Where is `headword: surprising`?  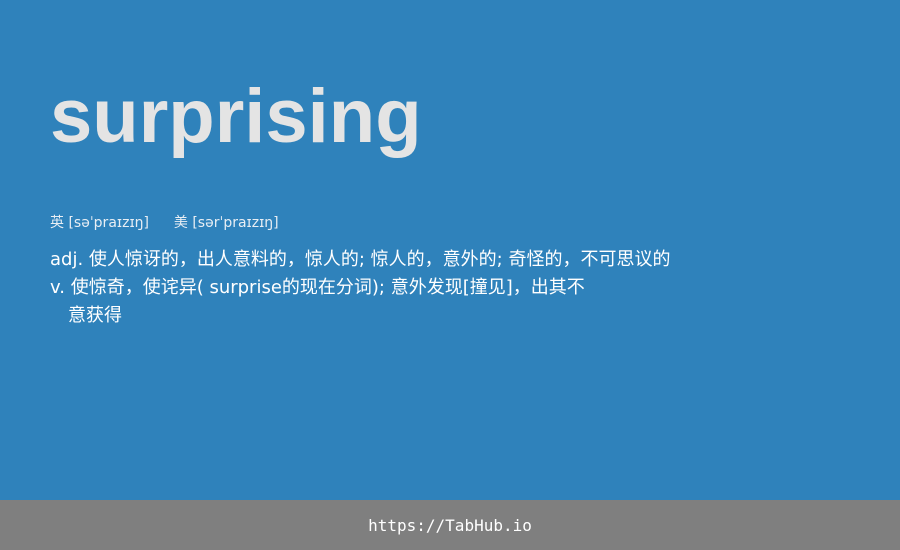
headword: surprising is located at coordinates (236, 116).